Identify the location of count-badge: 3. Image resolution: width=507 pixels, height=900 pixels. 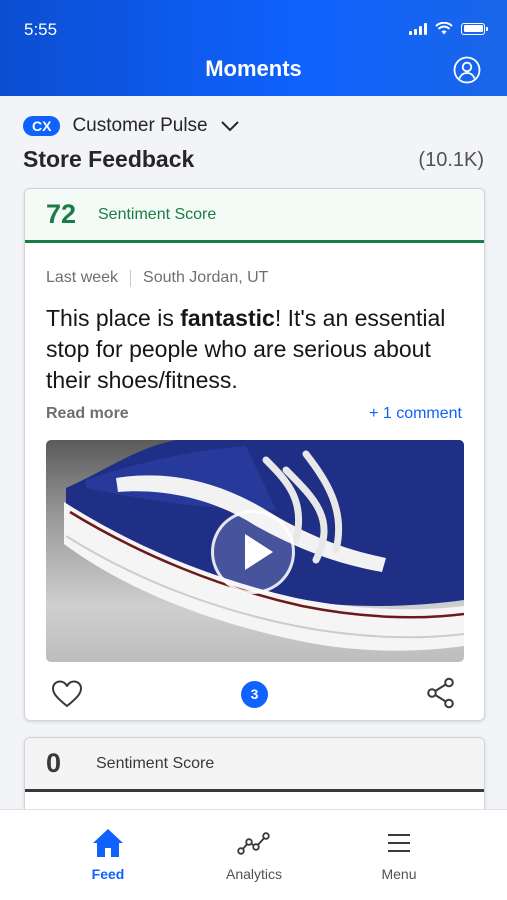
(254, 694).